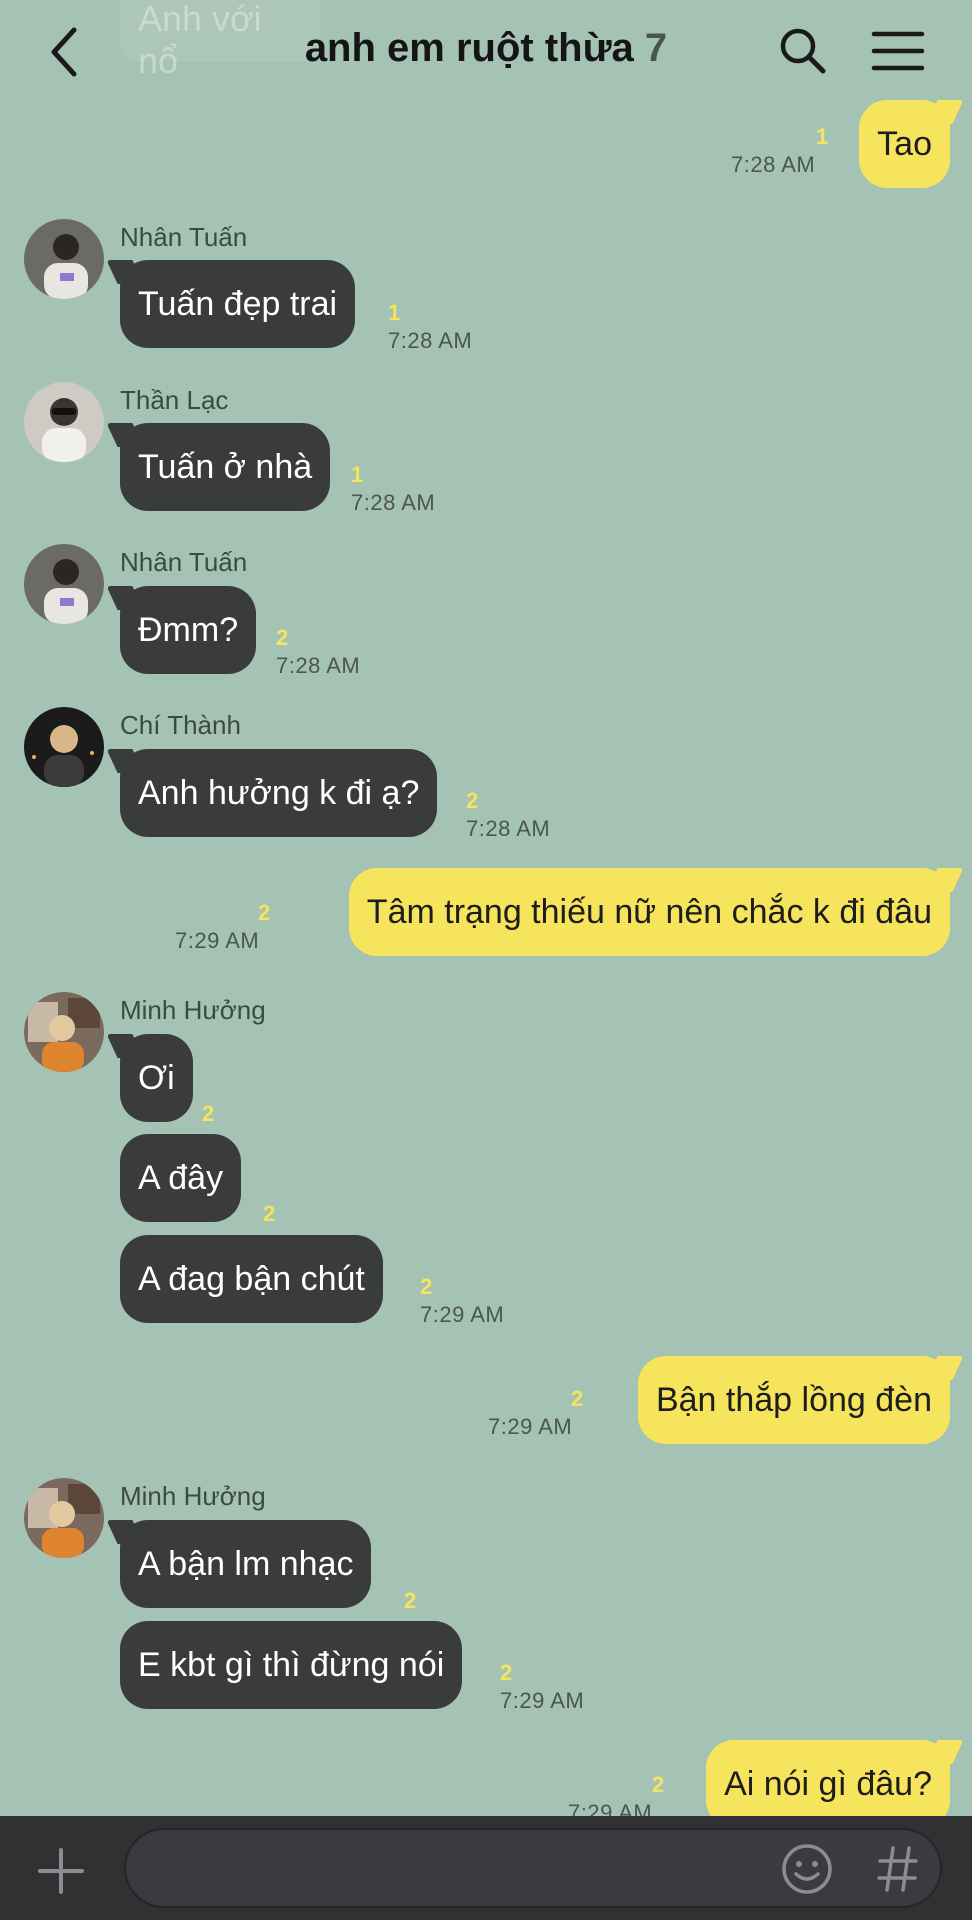  I want to click on message-bubble-incoming: A đây, so click(181, 1178).